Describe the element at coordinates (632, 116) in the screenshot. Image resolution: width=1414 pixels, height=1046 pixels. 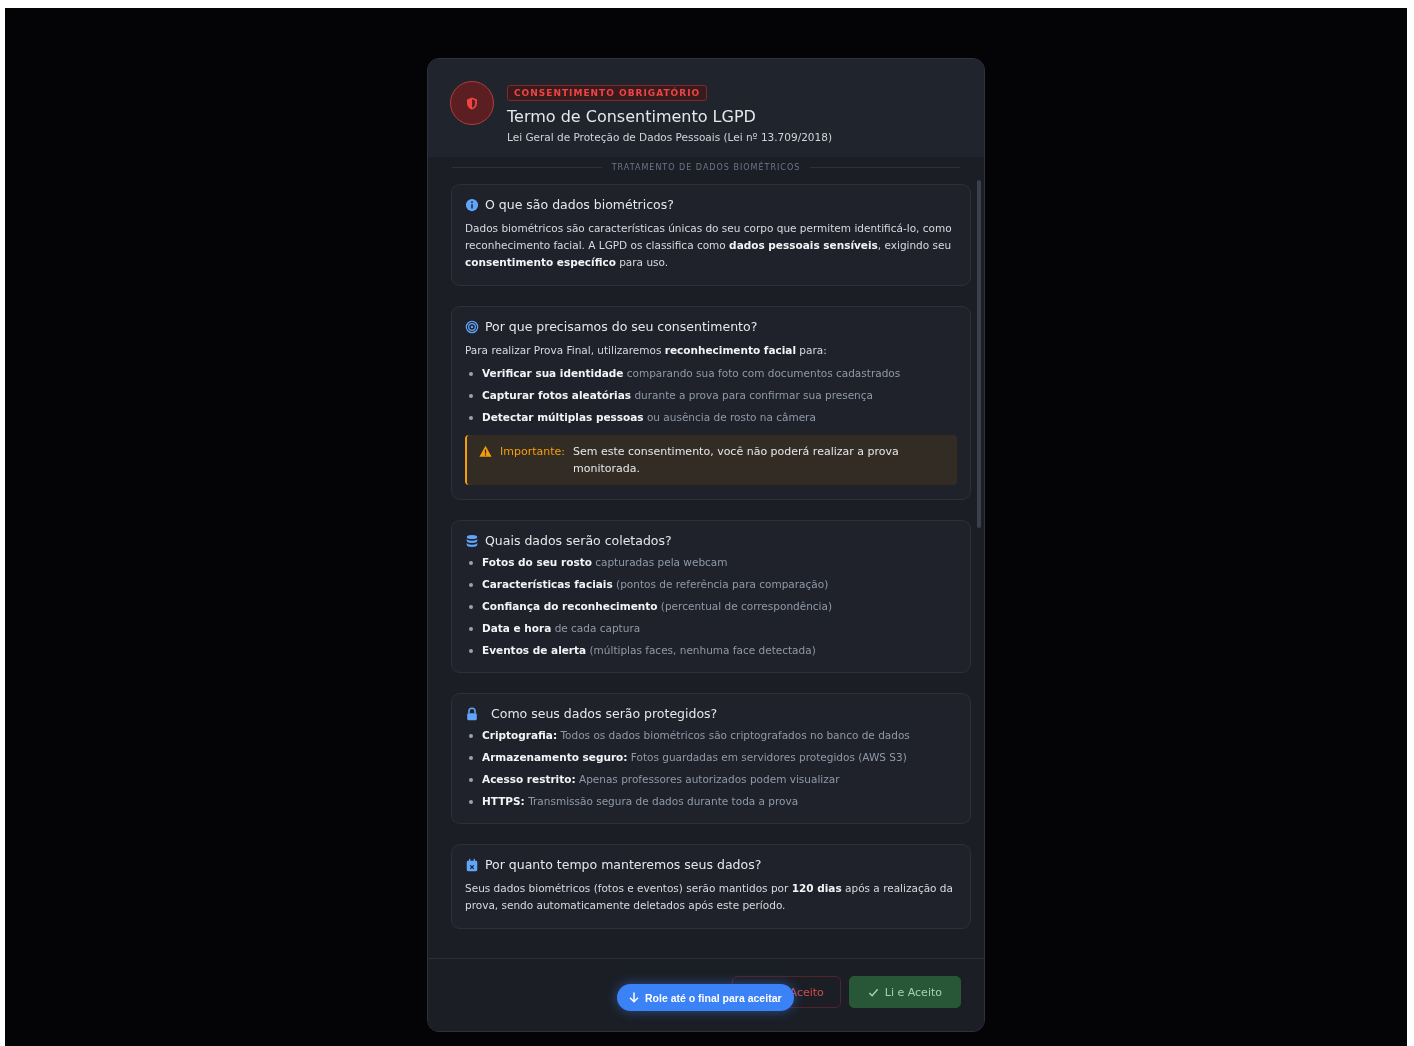
I see `dialog-title: Termo de Consentimento LGPD` at that location.